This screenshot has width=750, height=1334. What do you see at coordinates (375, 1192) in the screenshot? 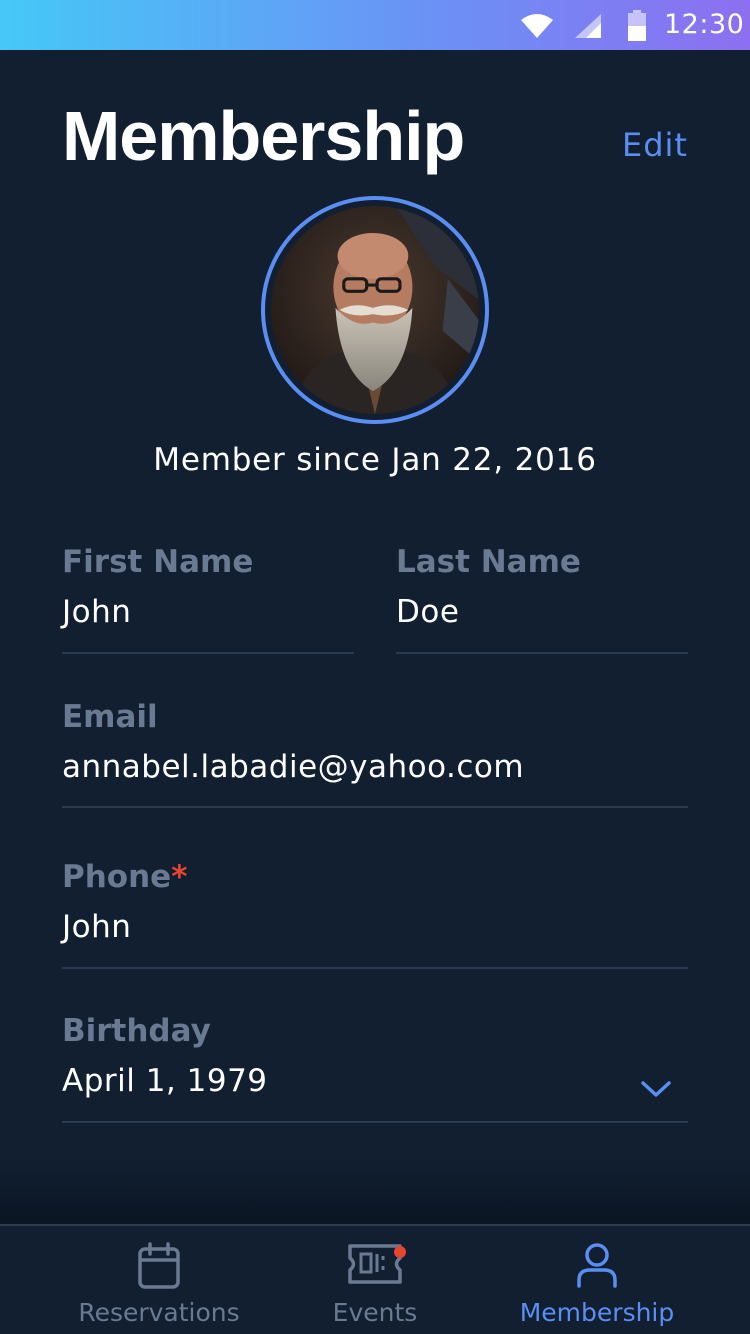
I see `scroll-fade` at bounding box center [375, 1192].